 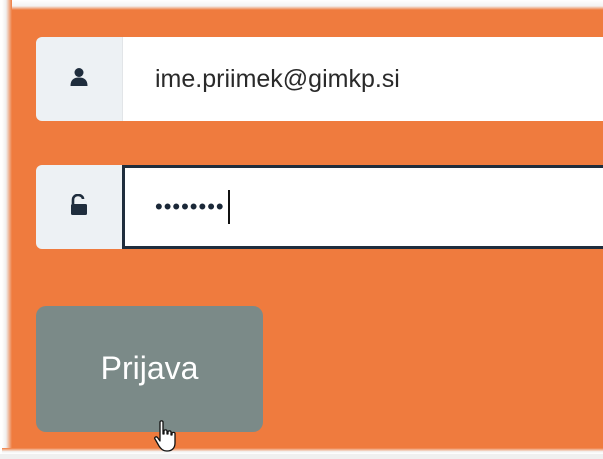 What do you see at coordinates (190, 206) in the screenshot?
I see `password-masked-value: ••••••••` at bounding box center [190, 206].